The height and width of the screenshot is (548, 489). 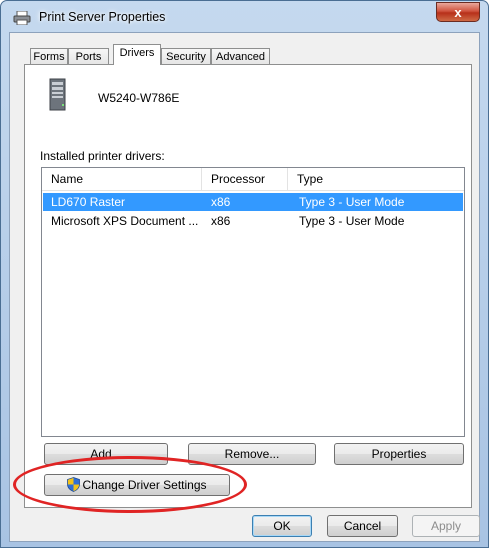 What do you see at coordinates (240, 57) in the screenshot?
I see `tab-label: Advanced` at bounding box center [240, 57].